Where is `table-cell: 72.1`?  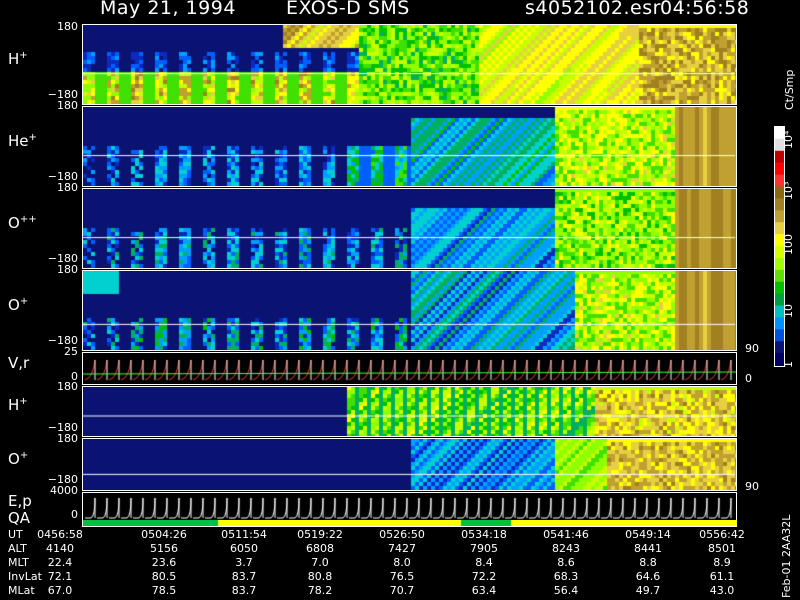 table-cell: 72.1 is located at coordinates (60, 576).